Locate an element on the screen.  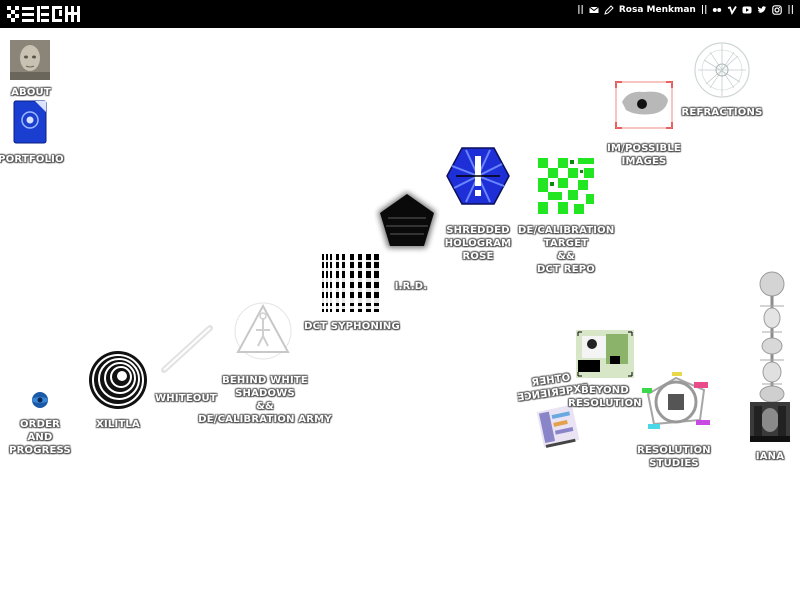
refractions-label: REFRACTIONS is located at coordinates (722, 112).